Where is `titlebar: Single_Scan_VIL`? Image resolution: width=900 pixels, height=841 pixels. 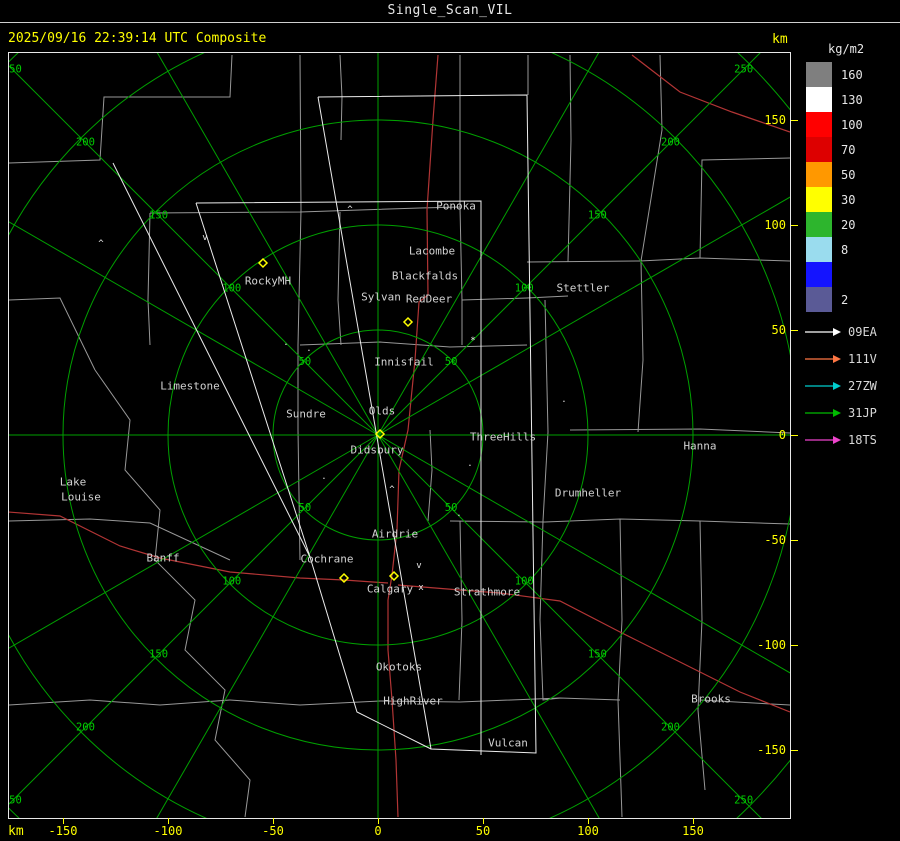 titlebar: Single_Scan_VIL is located at coordinates (450, 10).